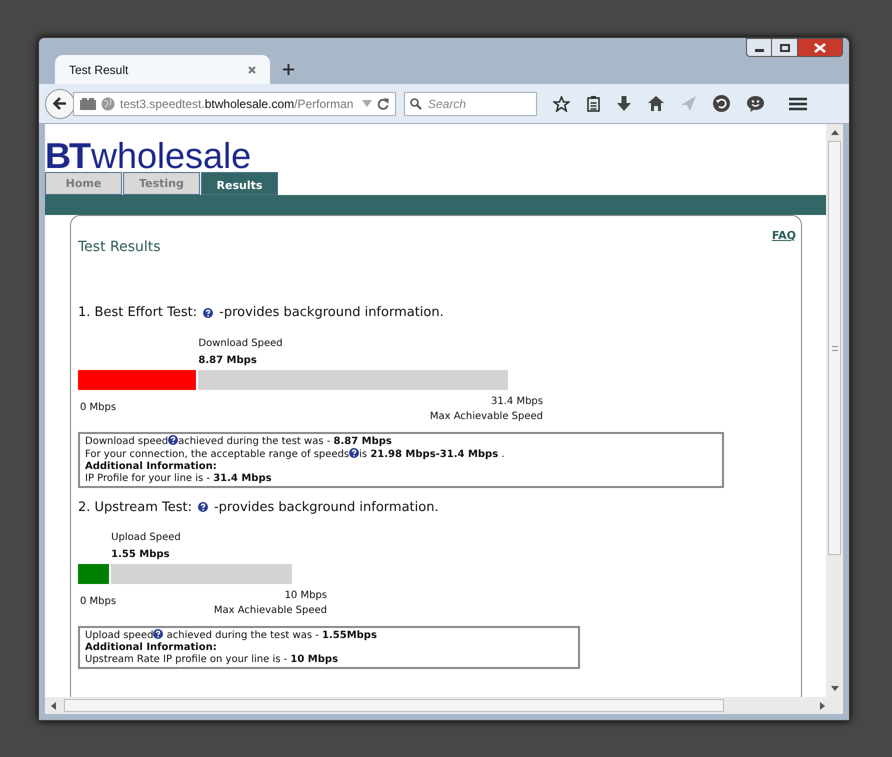 This screenshot has height=757, width=892. I want to click on scroll-down-icon, so click(834, 688).